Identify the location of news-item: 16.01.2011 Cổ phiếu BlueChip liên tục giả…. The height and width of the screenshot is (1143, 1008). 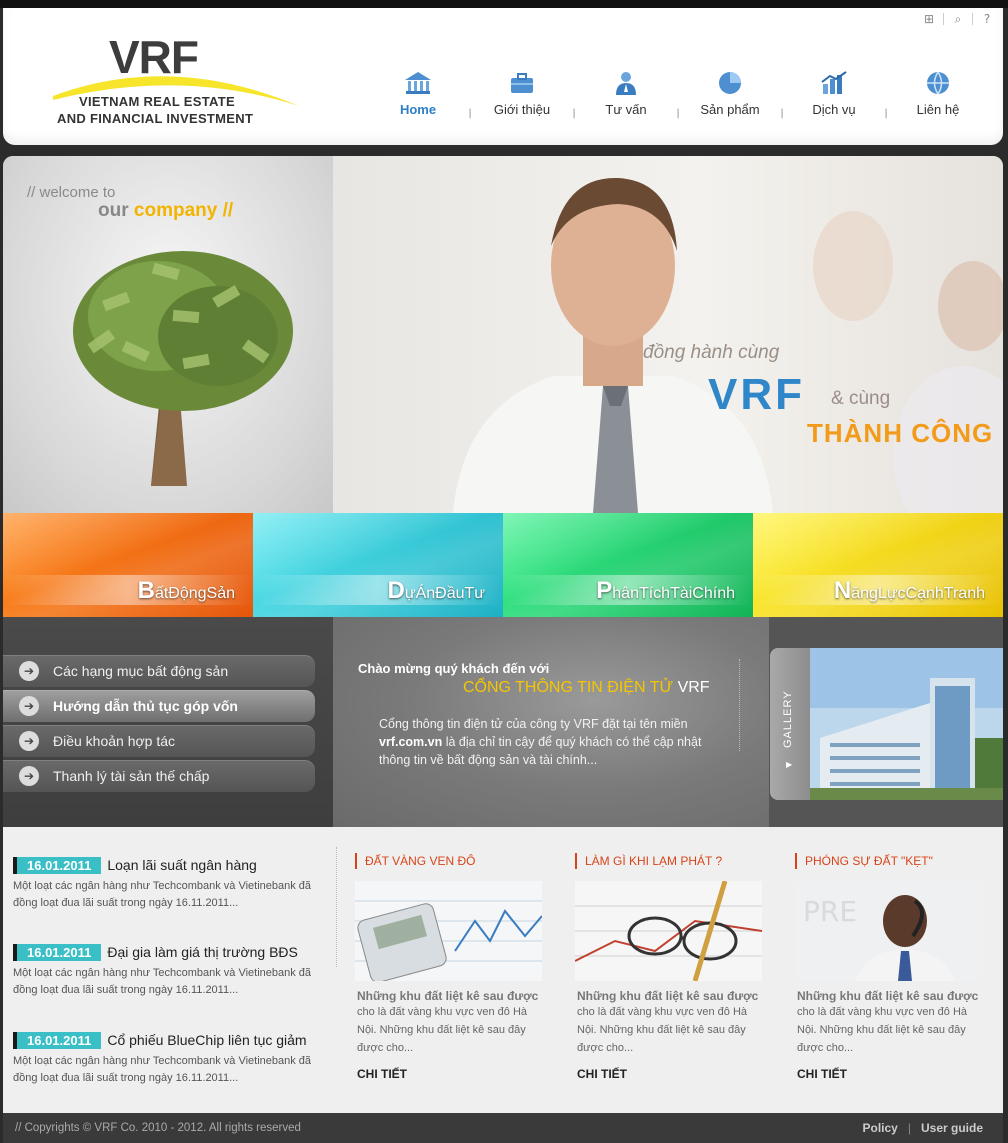
(173, 1058).